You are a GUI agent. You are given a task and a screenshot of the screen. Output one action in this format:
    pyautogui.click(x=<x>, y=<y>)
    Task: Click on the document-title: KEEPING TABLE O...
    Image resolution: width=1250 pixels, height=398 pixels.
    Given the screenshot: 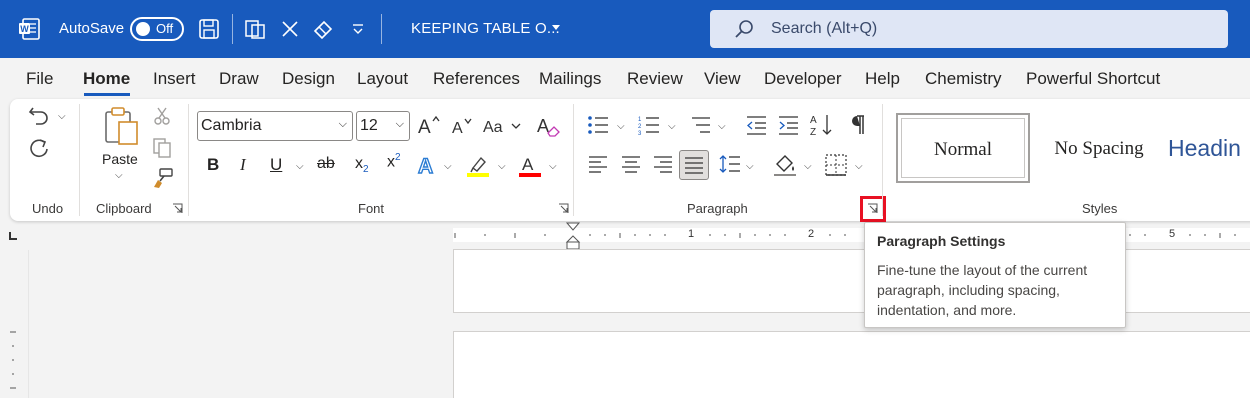 What is the action you would take?
    pyautogui.click(x=485, y=28)
    